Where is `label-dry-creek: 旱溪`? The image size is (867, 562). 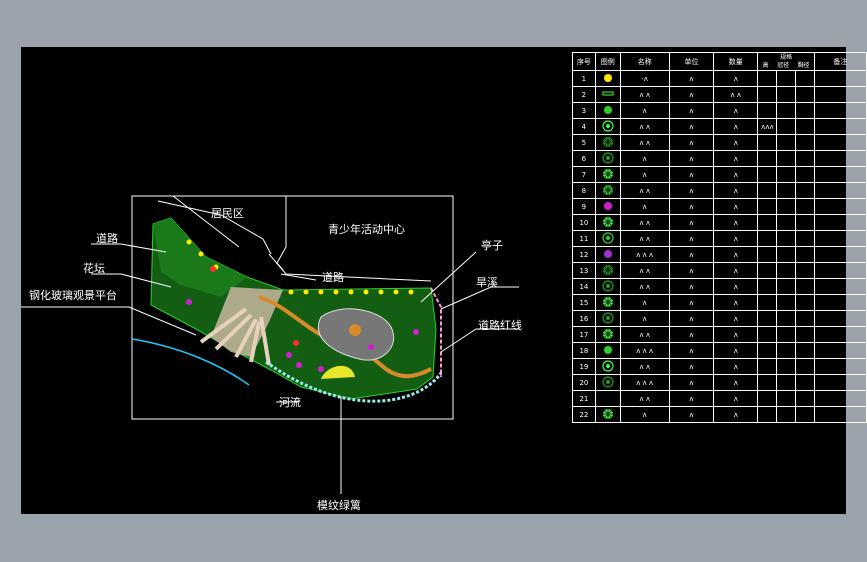
label-dry-creek: 旱溪 is located at coordinates (487, 282).